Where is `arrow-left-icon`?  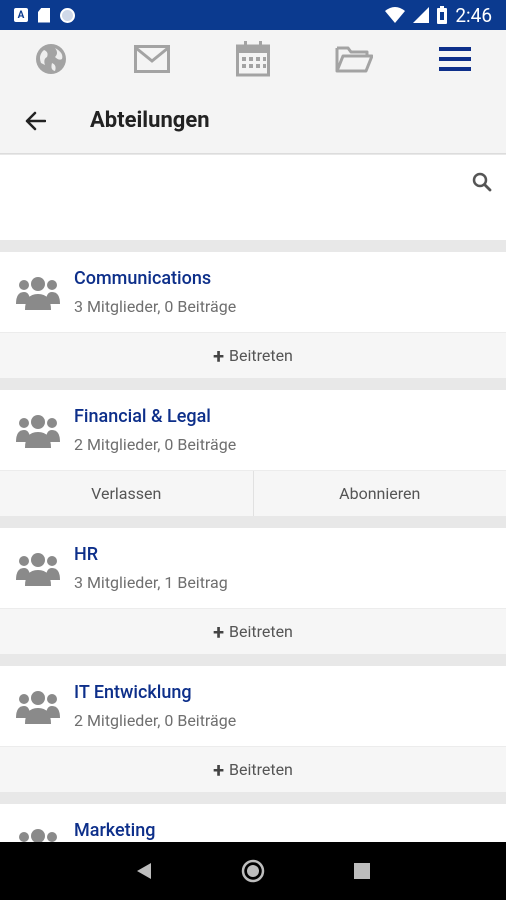
arrow-left-icon is located at coordinates (35, 120).